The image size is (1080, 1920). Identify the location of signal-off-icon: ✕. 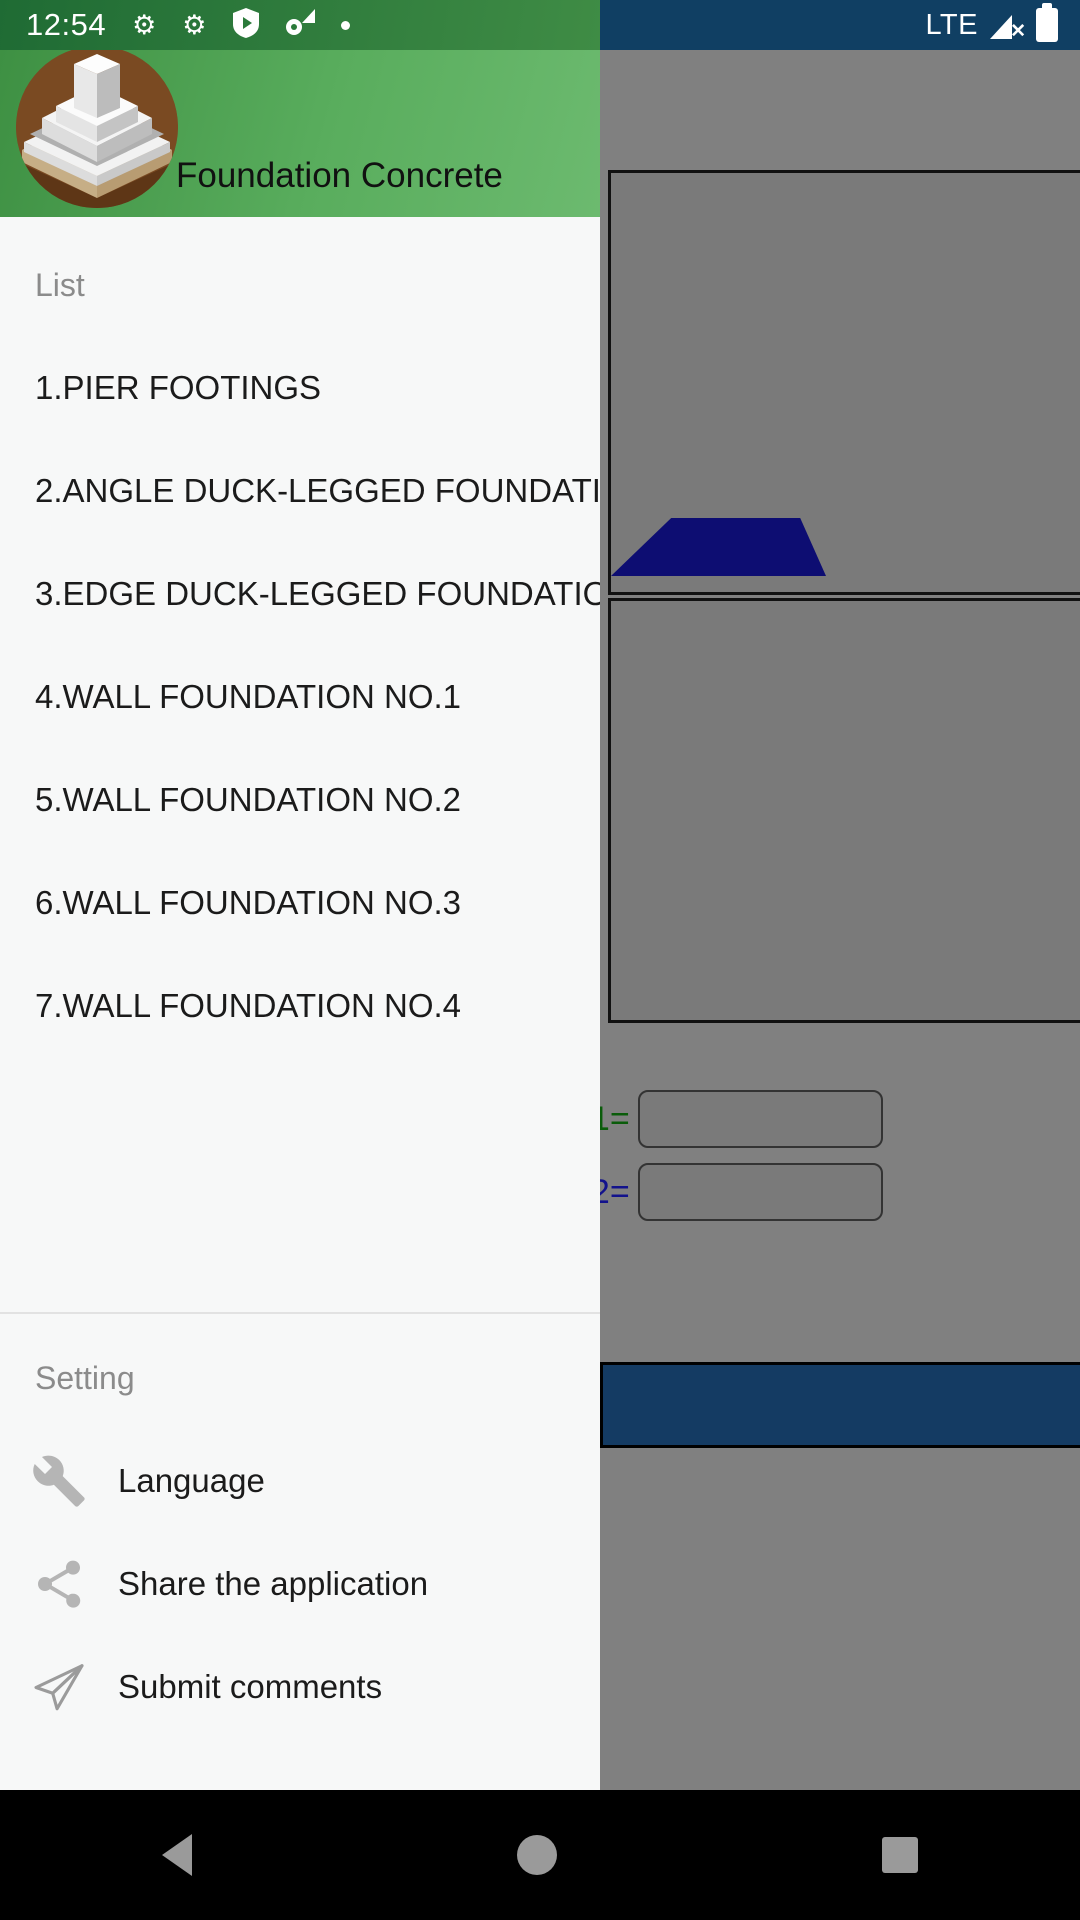
(1008, 25).